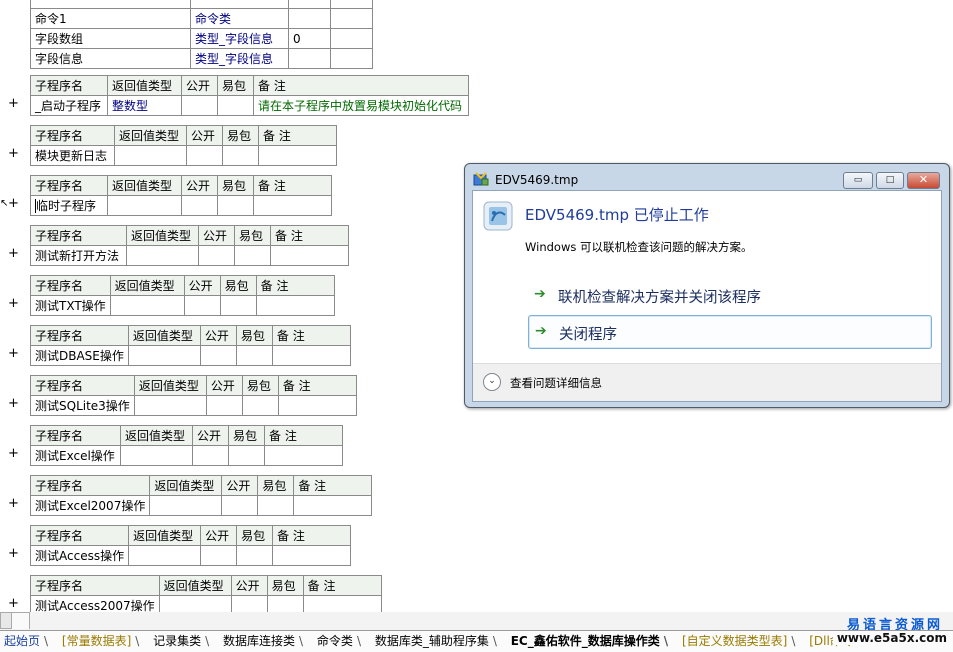 The image size is (953, 652). I want to click on tab-recordset-class: 记录集类 \, so click(182, 641).